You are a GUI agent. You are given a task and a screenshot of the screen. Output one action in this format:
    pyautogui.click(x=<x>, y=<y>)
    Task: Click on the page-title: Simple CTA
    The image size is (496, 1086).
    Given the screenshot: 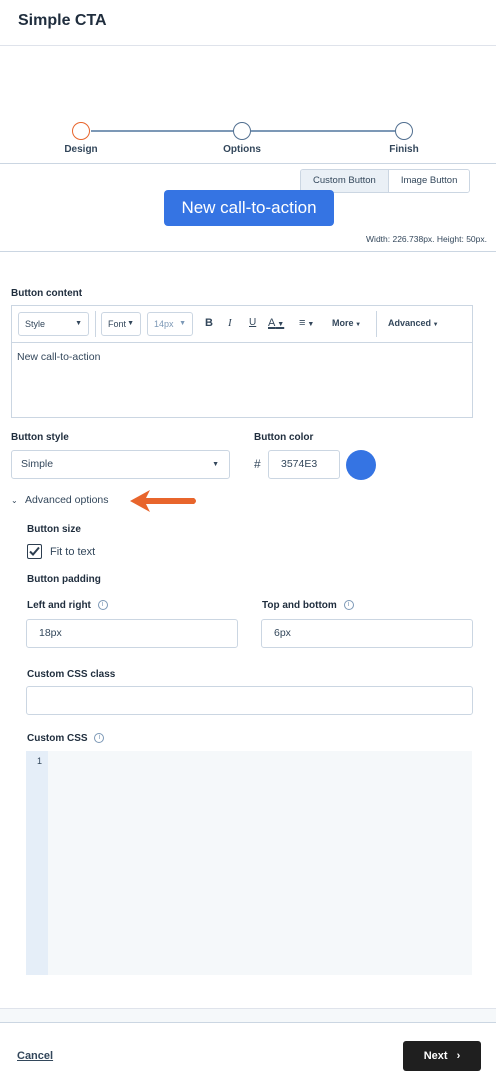 What is the action you would take?
    pyautogui.click(x=62, y=20)
    